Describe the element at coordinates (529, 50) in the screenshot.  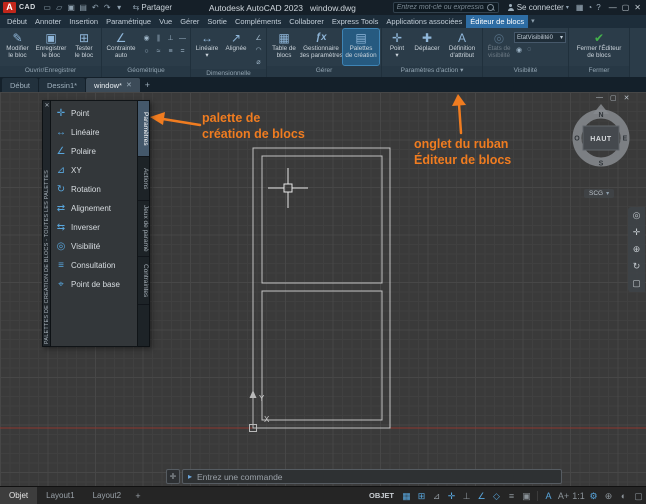
I see `make-invisible-icon: ◌` at that location.